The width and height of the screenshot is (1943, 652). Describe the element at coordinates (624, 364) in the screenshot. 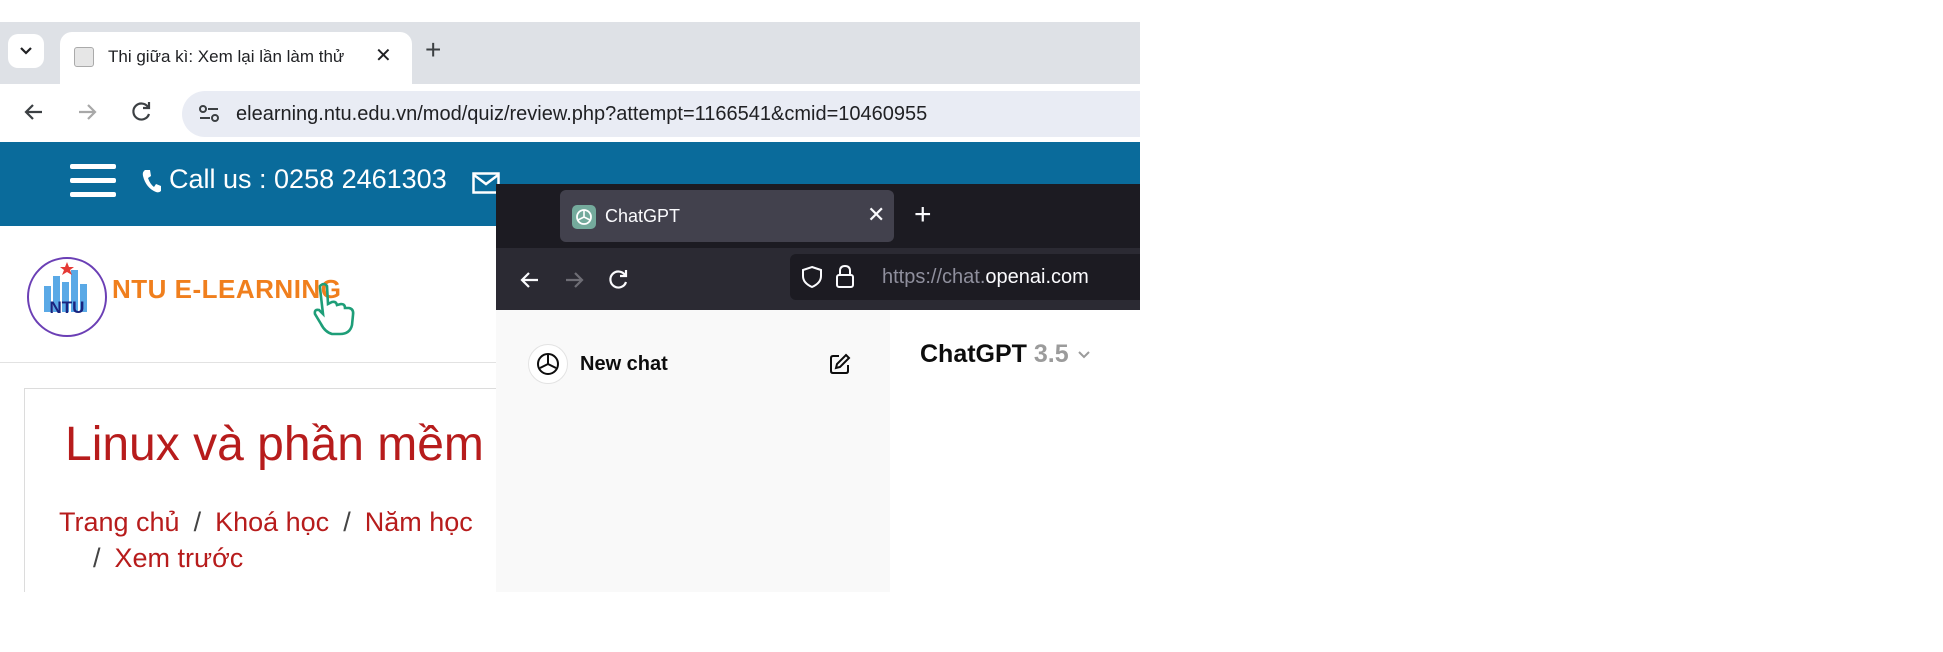

I see `new-chat-label: New chat` at that location.